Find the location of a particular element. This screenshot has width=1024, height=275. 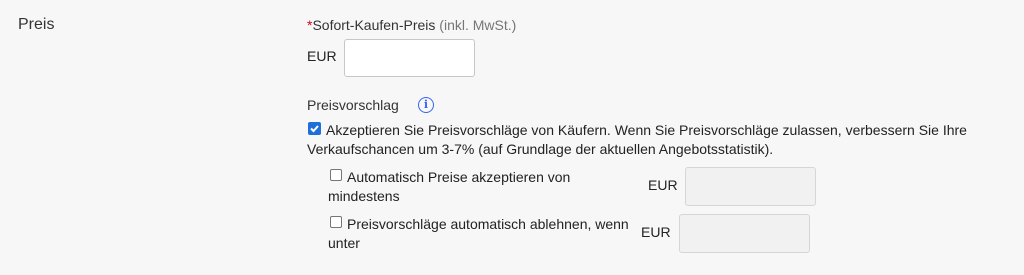

auto-decline-input is located at coordinates (744, 233).